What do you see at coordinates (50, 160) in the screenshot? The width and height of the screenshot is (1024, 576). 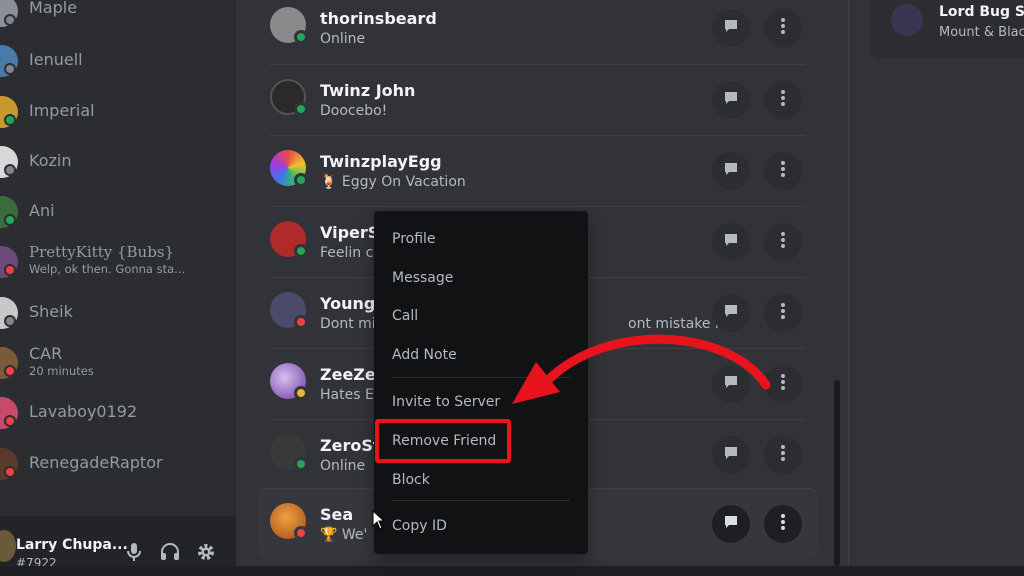 I see `dm-name: Kozin` at bounding box center [50, 160].